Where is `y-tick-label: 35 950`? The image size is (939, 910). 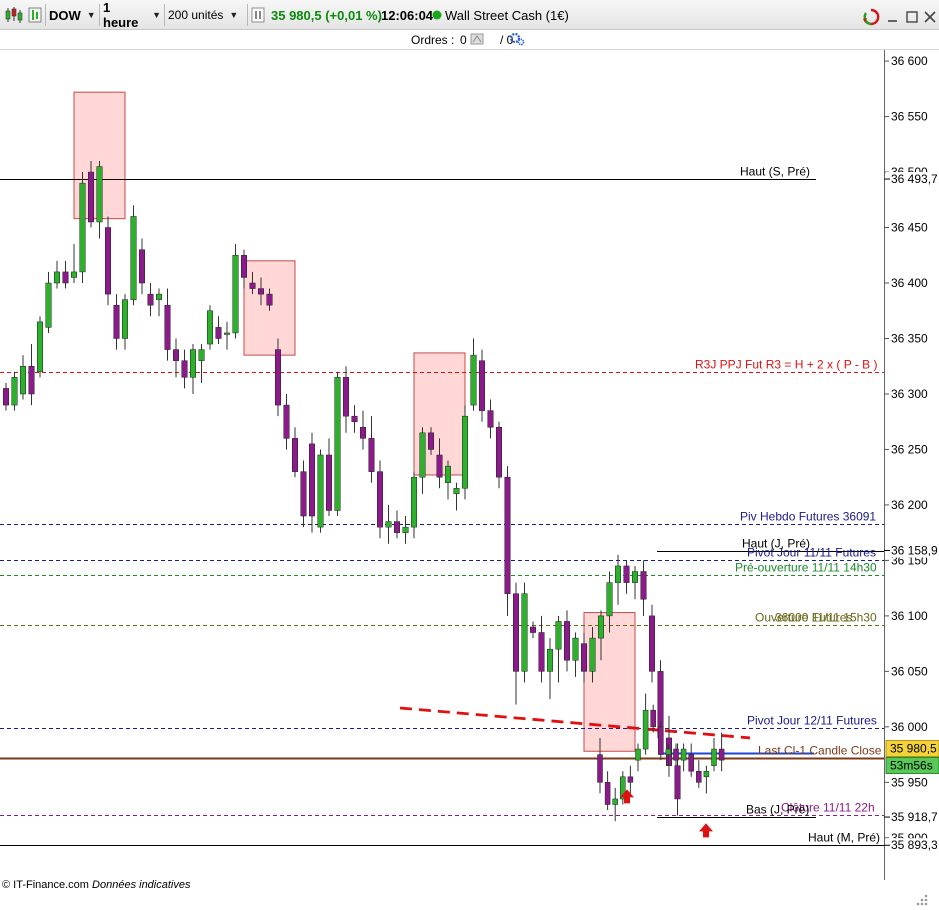 y-tick-label: 35 950 is located at coordinates (909, 782).